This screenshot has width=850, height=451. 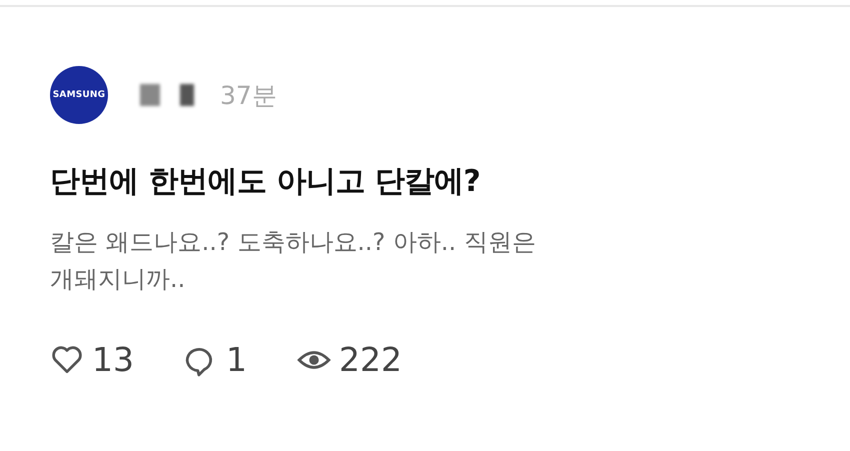 I want to click on post-title: 단번에 한번에도 아니고 단칼에?, so click(x=266, y=182).